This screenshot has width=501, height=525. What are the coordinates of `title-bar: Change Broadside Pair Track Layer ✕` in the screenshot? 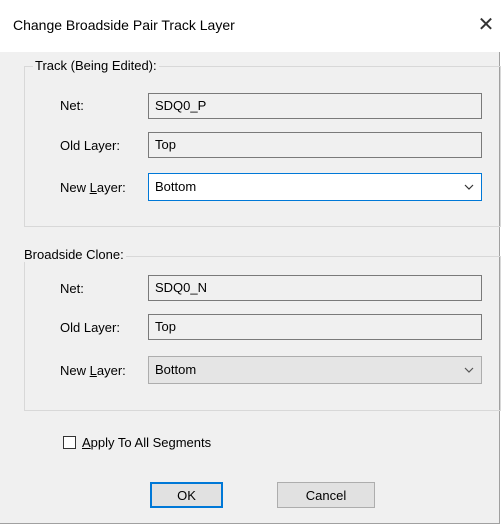 It's located at (250, 26).